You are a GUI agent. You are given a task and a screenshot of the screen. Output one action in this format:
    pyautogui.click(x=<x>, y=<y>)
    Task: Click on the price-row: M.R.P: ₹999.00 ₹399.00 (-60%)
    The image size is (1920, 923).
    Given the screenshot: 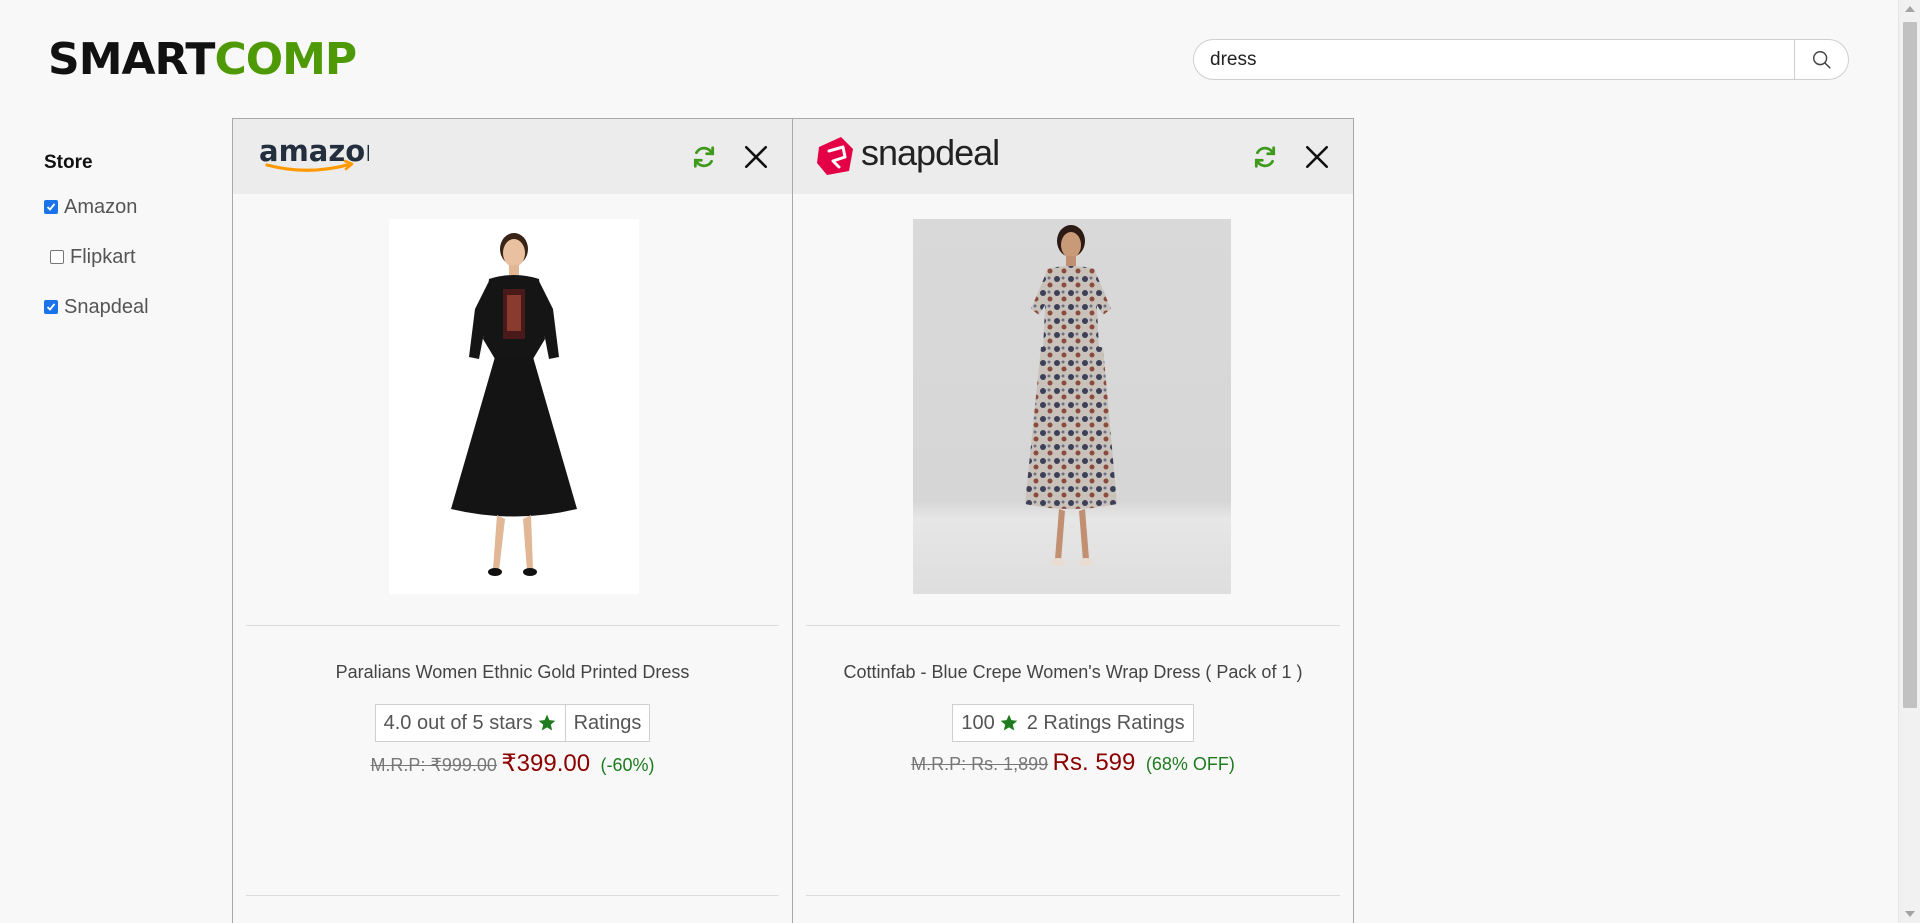 What is the action you would take?
    pyautogui.click(x=512, y=763)
    